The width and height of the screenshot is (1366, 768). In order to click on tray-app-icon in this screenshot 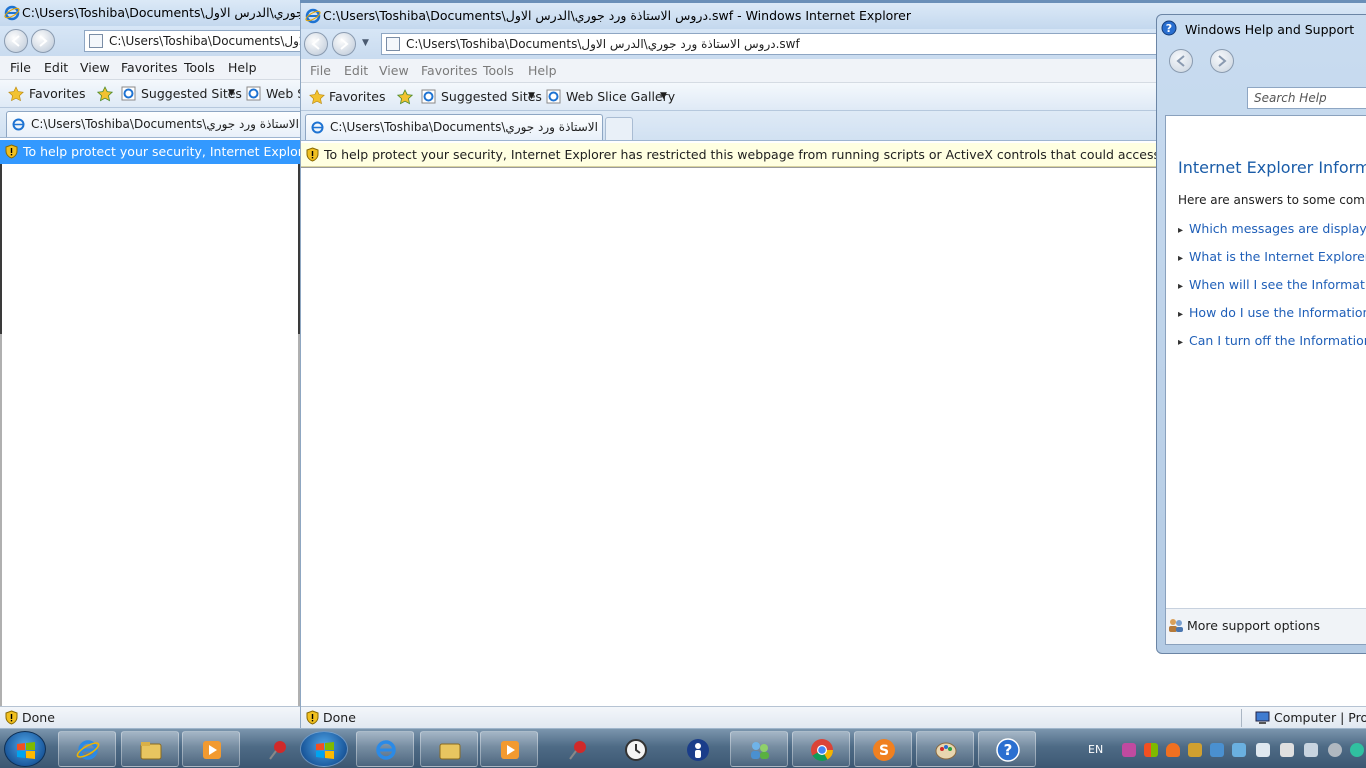, I will do `click(1129, 750)`.